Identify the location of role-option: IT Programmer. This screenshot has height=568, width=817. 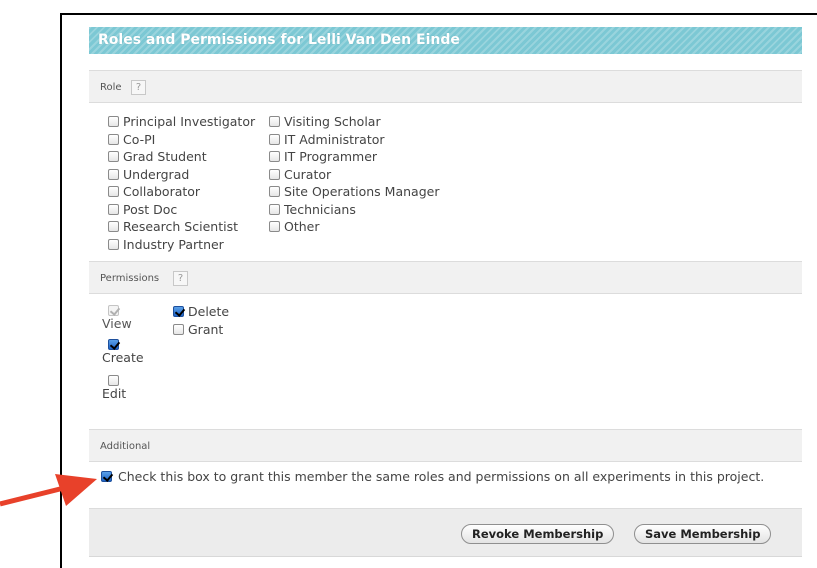
(354, 157).